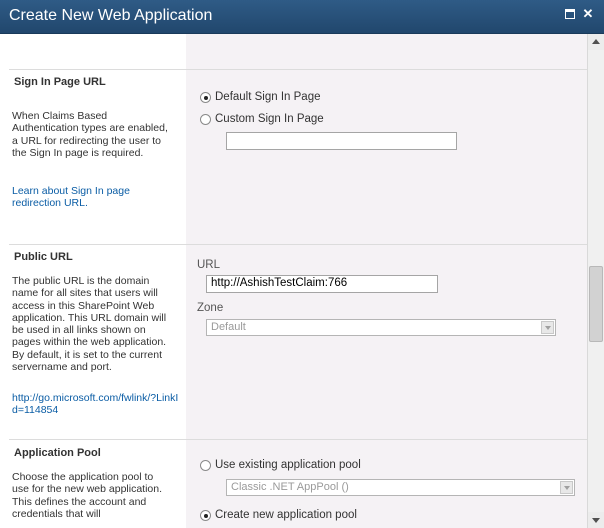 This screenshot has height=528, width=604. What do you see at coordinates (60, 82) in the screenshot?
I see `sign-in-section-title: Sign In Page URL` at bounding box center [60, 82].